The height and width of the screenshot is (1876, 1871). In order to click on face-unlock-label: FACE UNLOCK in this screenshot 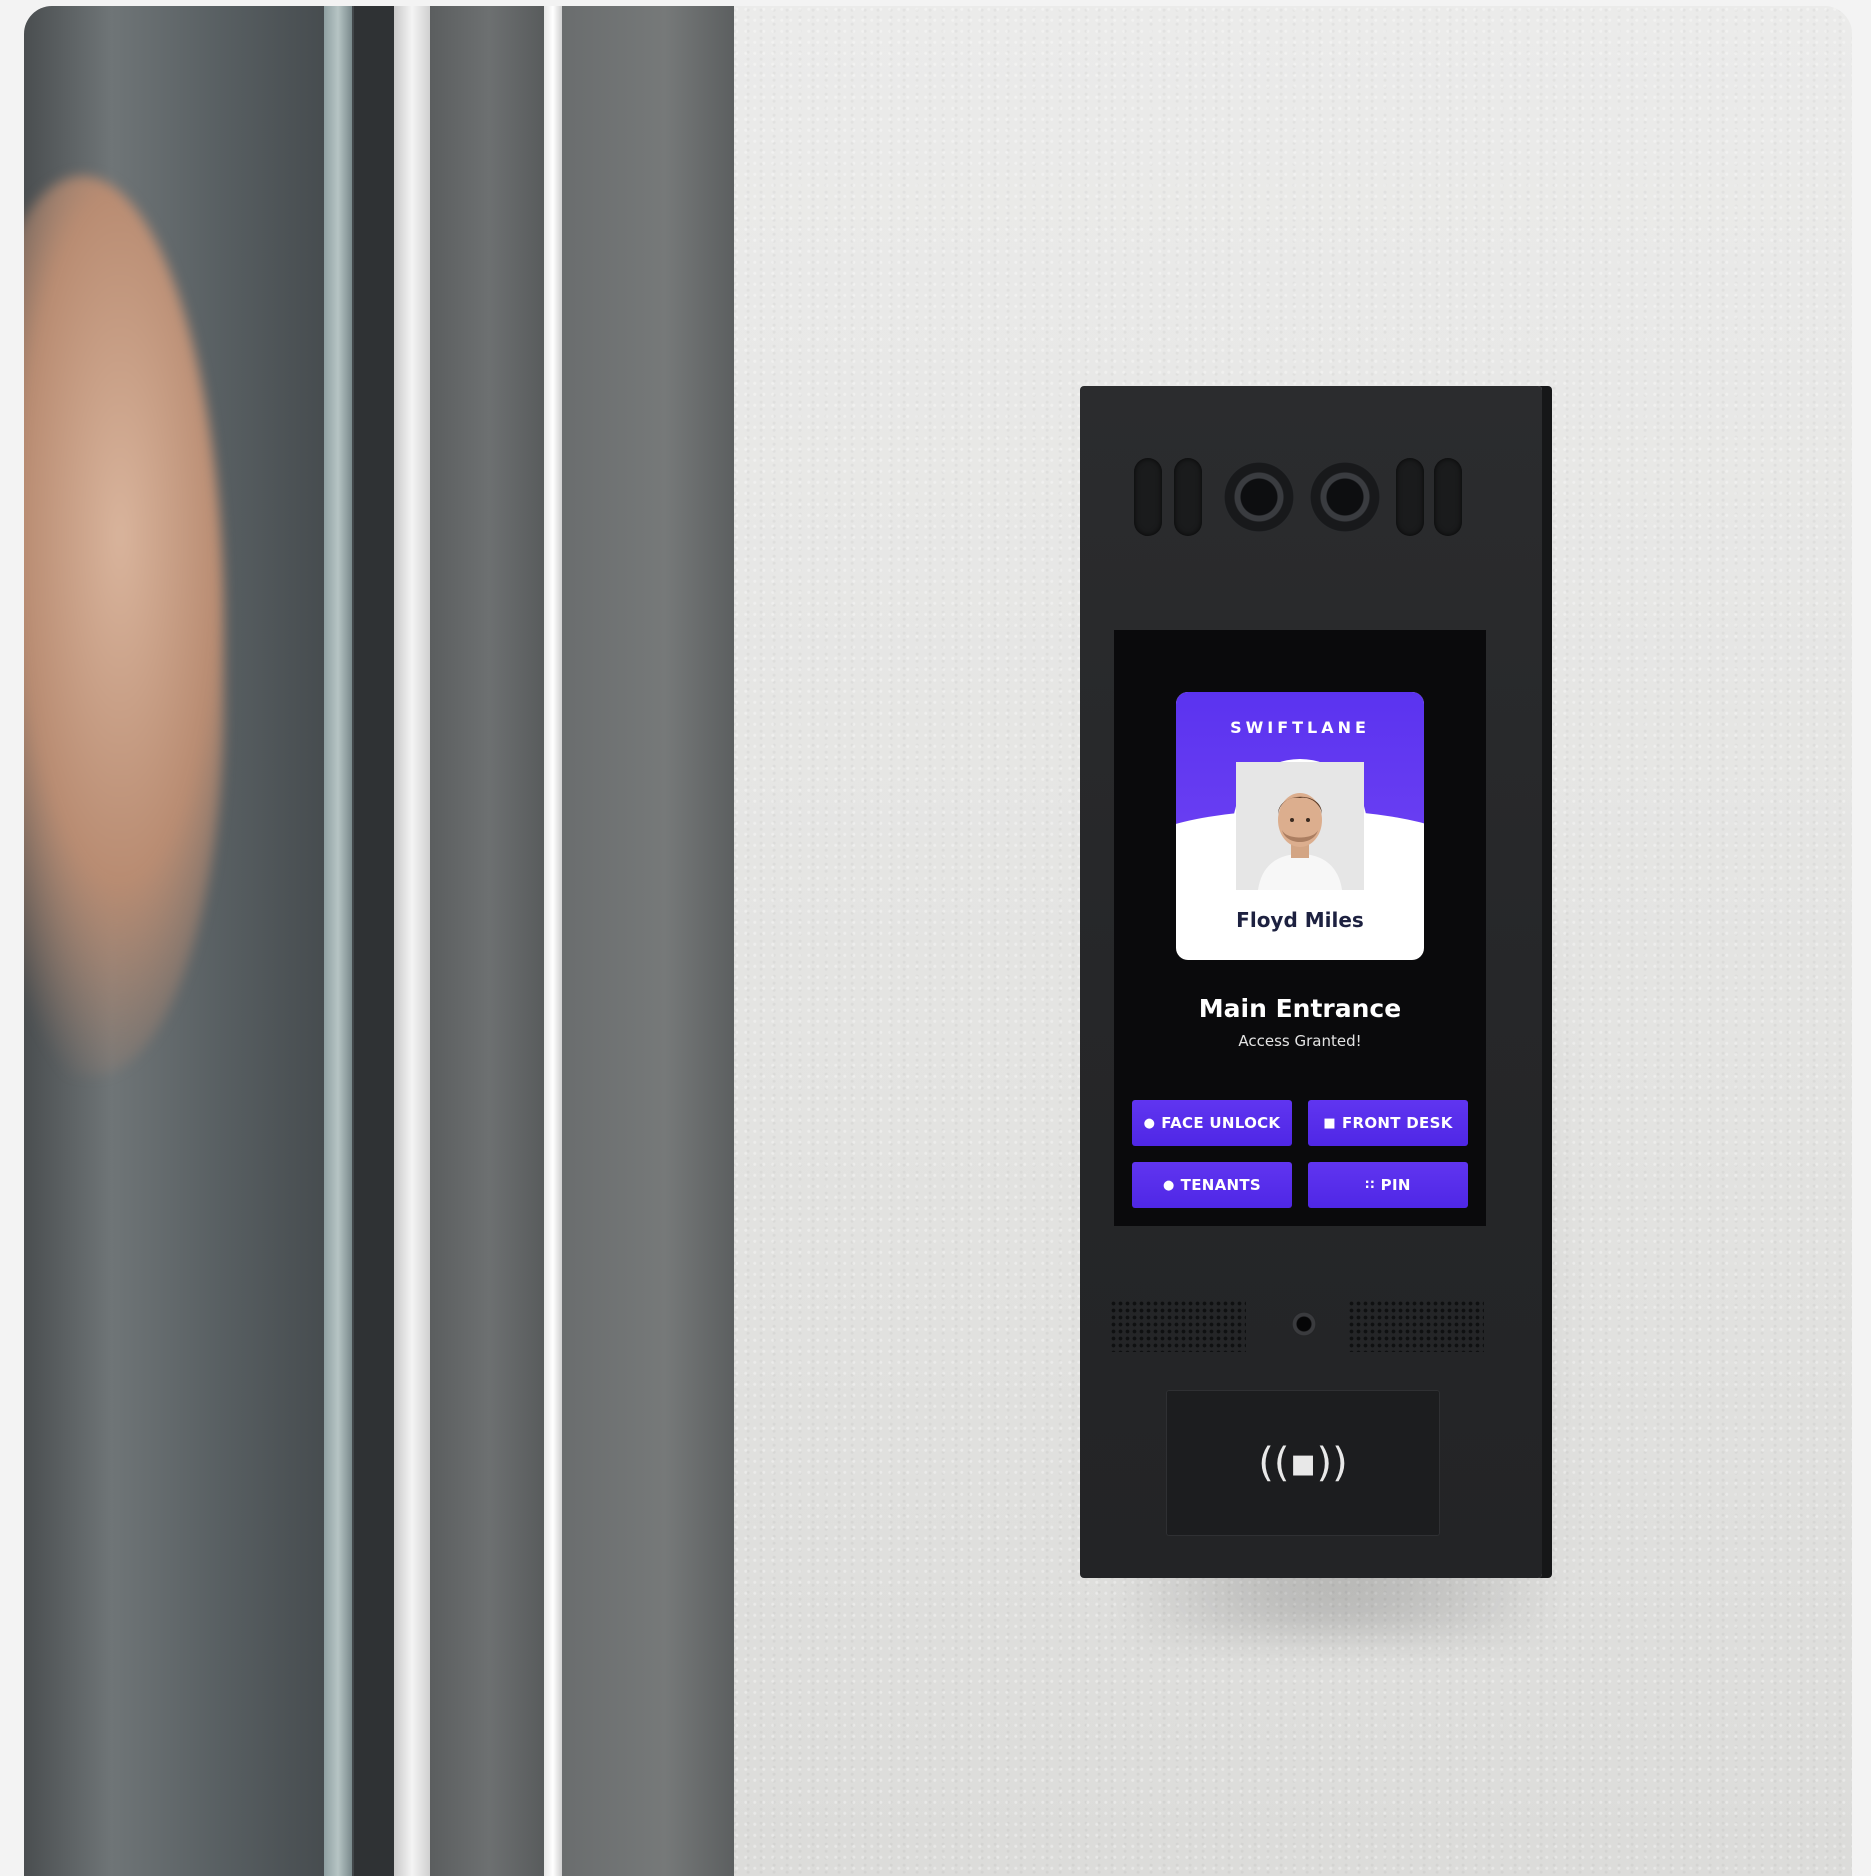, I will do `click(1221, 1123)`.